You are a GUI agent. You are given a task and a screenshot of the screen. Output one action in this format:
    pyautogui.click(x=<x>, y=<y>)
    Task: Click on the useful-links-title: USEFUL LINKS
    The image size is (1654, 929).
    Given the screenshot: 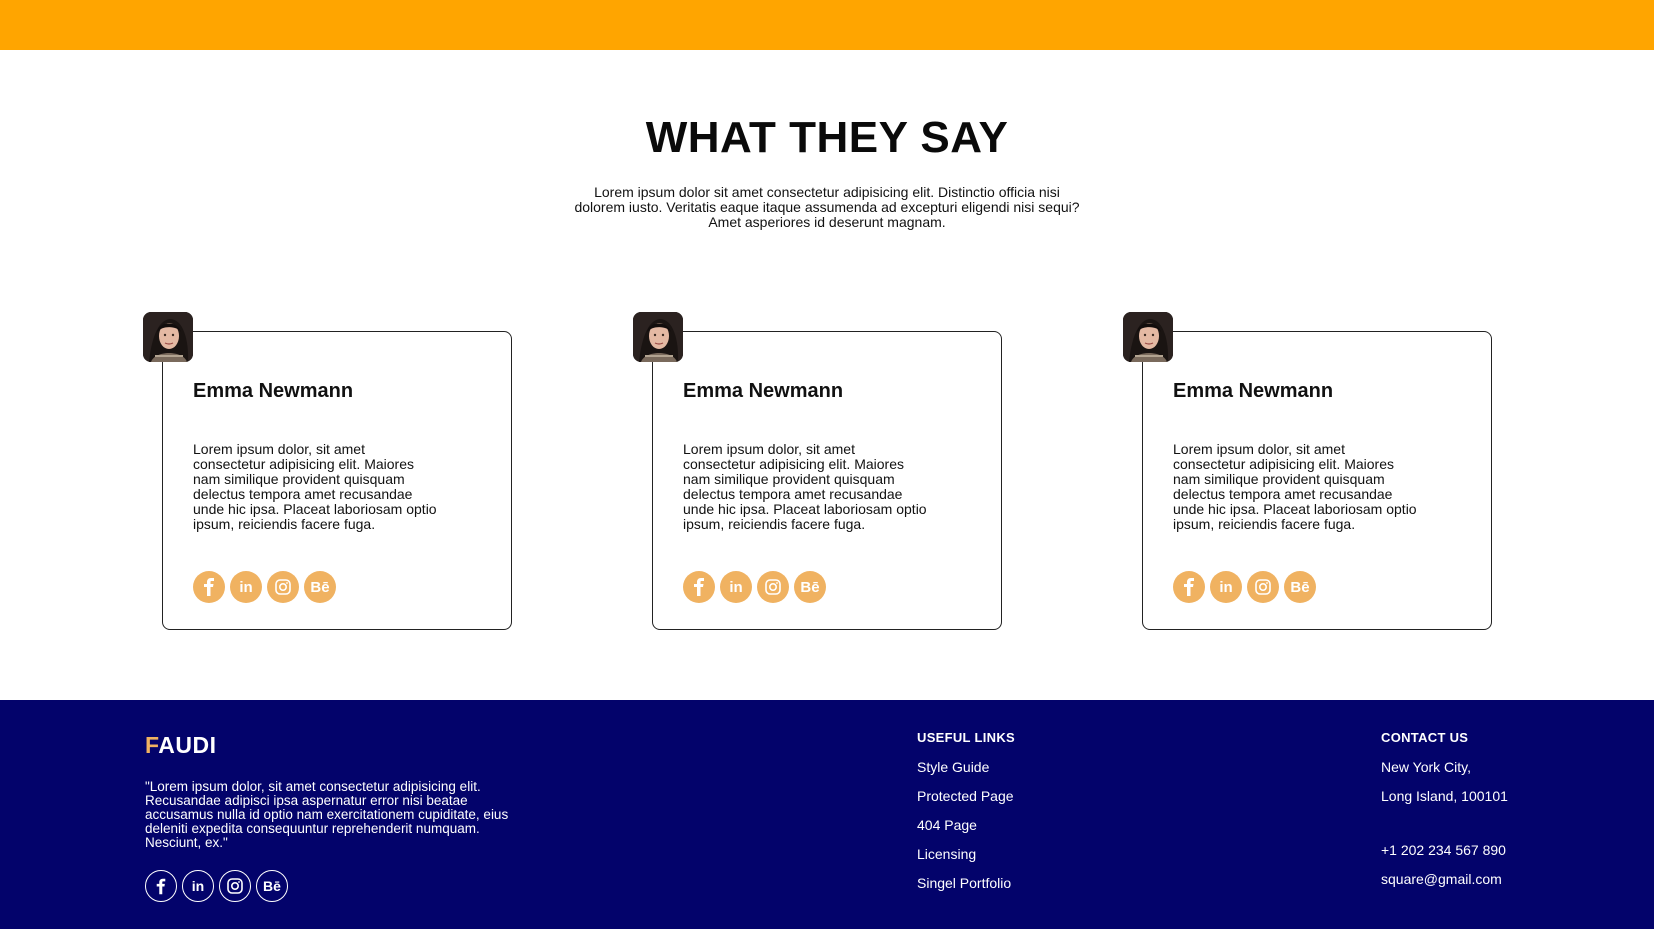 What is the action you would take?
    pyautogui.click(x=966, y=737)
    